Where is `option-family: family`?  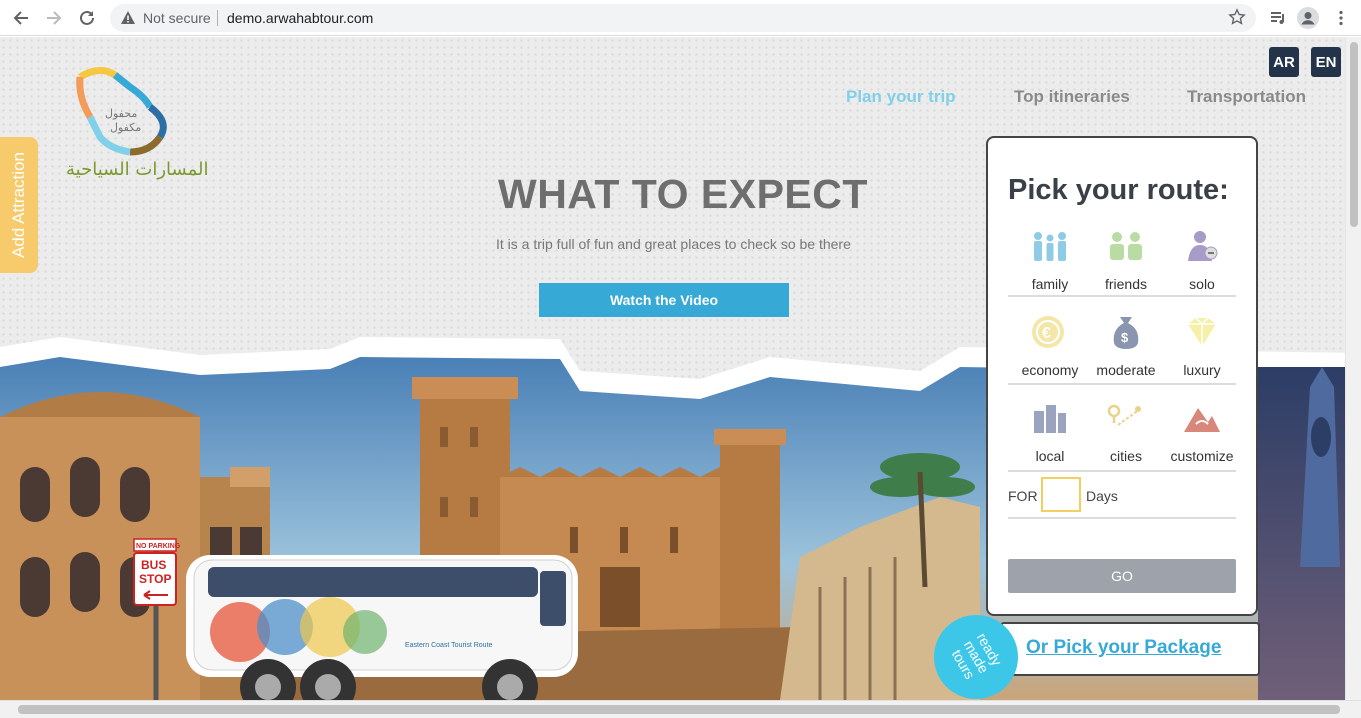
option-family: family is located at coordinates (1050, 258).